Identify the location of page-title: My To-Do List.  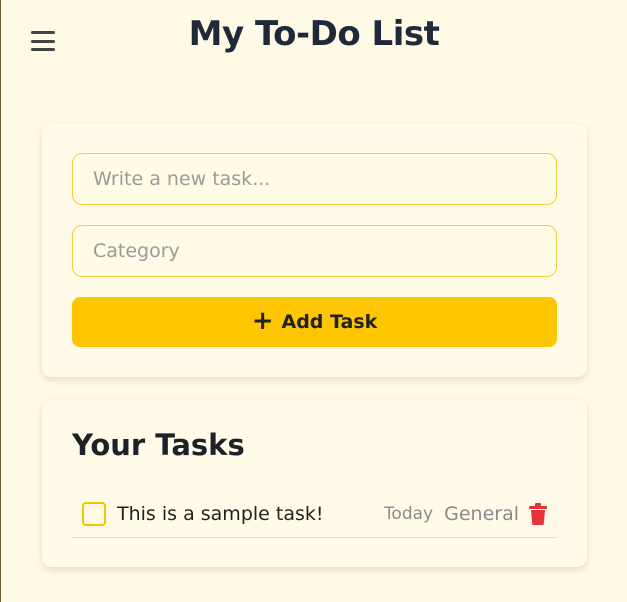
(314, 34).